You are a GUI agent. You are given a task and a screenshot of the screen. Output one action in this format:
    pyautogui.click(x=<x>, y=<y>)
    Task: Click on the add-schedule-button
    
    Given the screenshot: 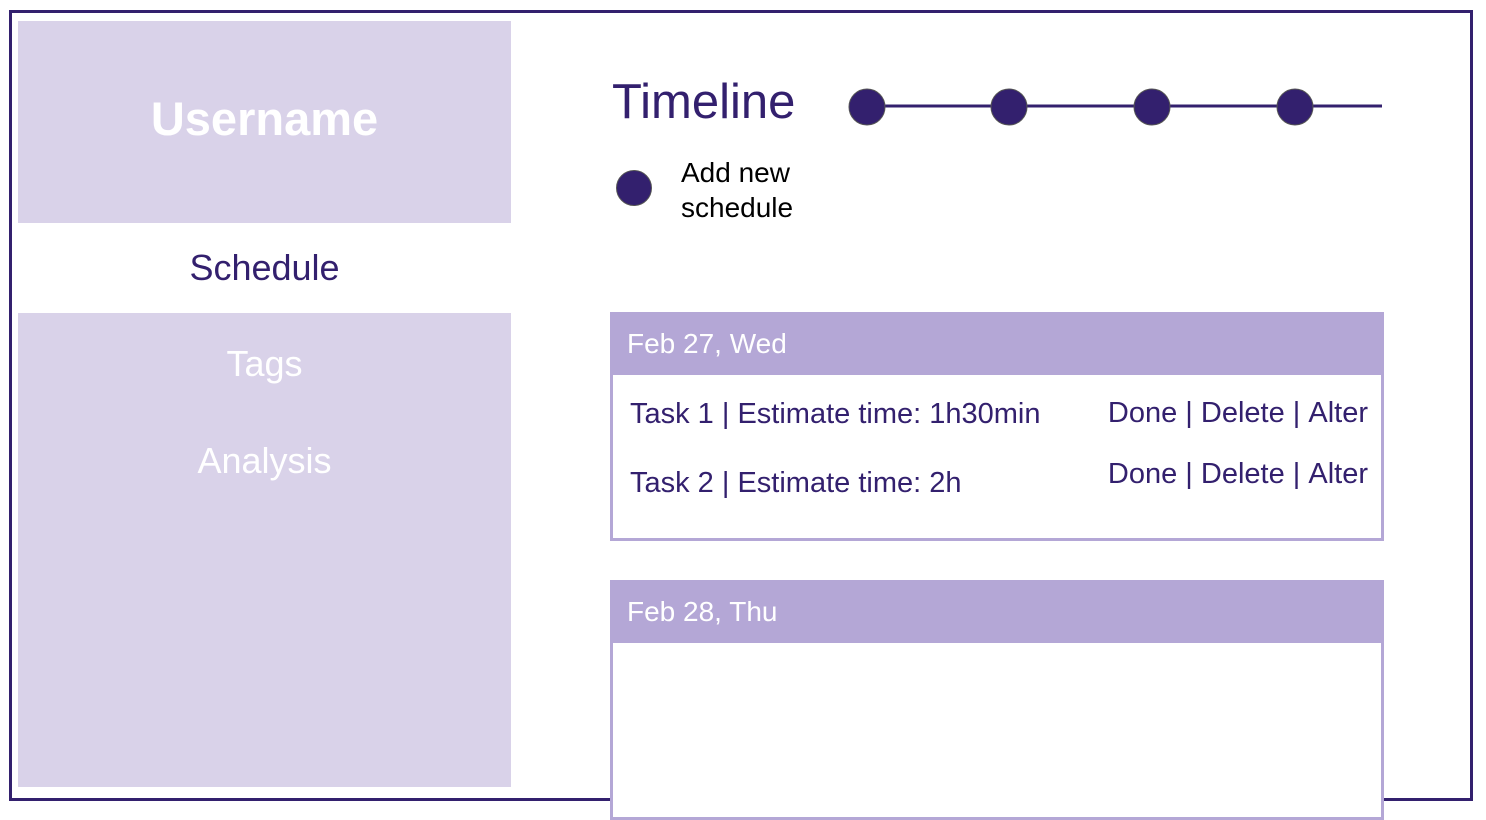 What is the action you would take?
    pyautogui.click(x=634, y=188)
    